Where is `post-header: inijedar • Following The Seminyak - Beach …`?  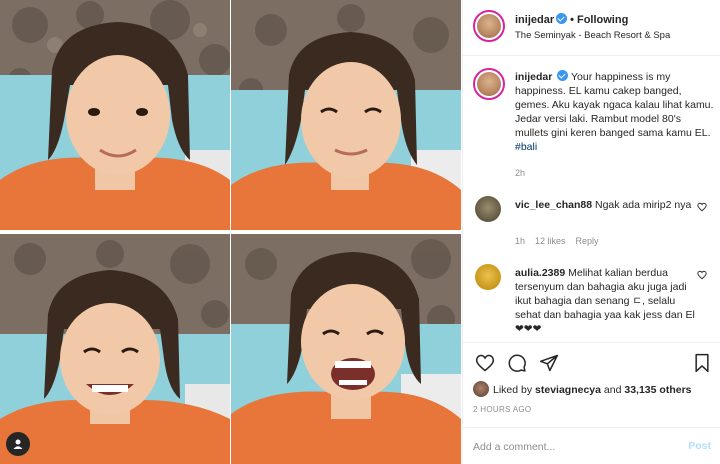 post-header: inijedar • Following The Seminyak - Beach … is located at coordinates (591, 28).